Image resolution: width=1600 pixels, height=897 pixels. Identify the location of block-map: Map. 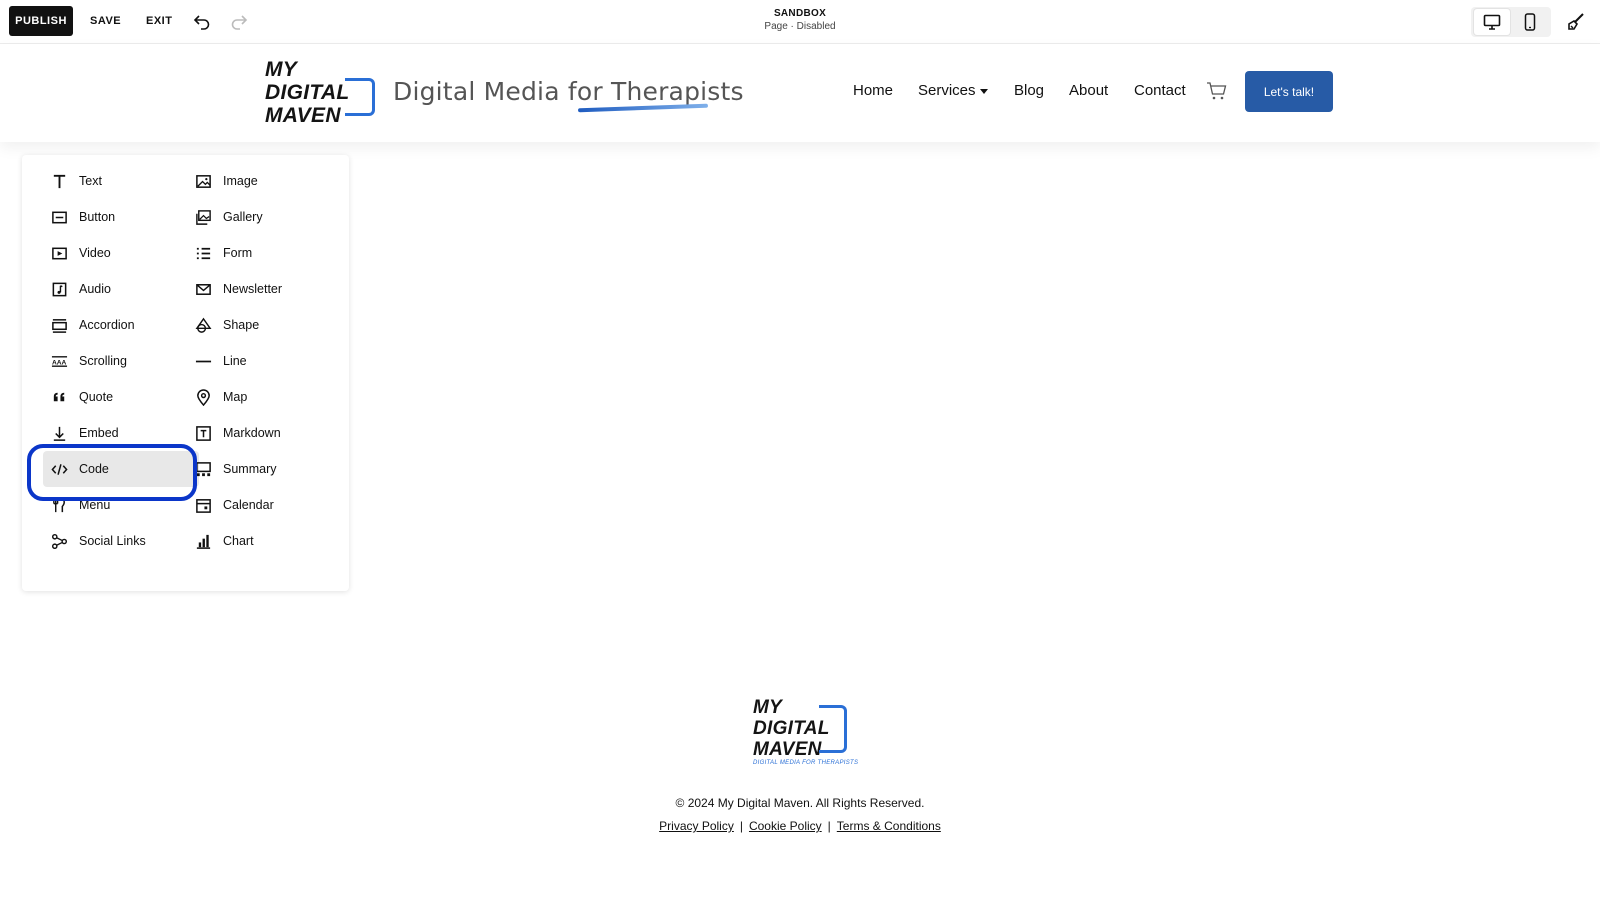
(268, 397).